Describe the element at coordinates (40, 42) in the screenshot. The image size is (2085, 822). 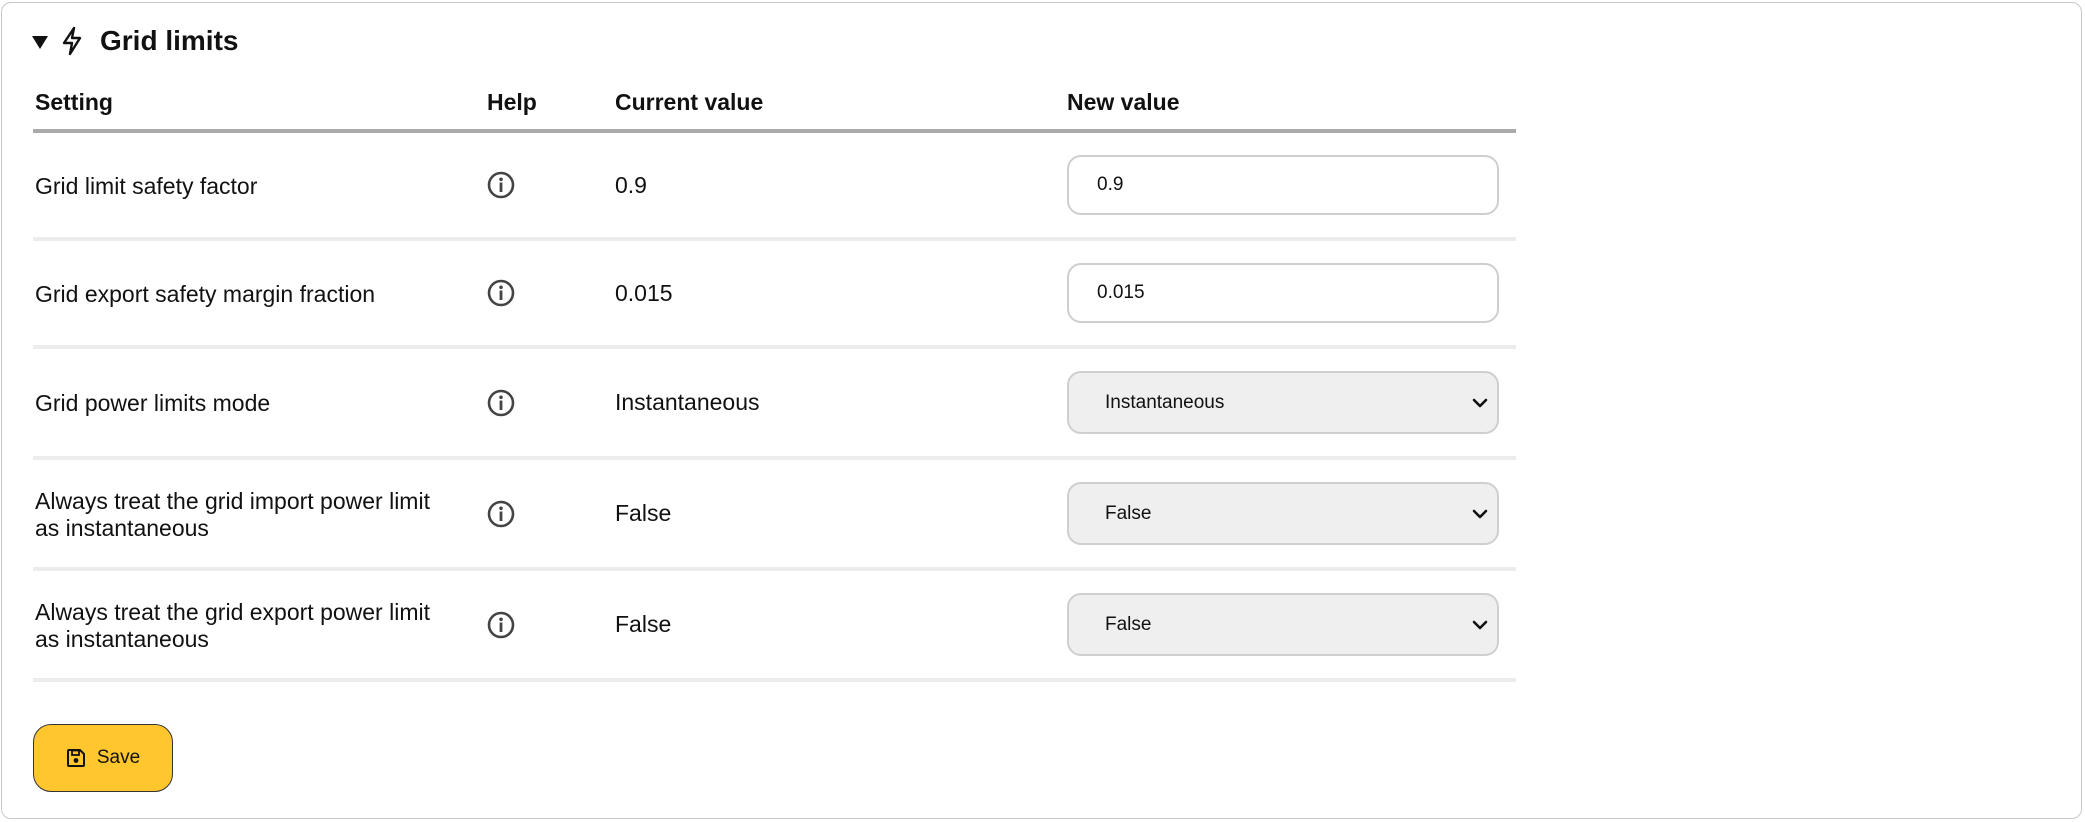
I see `caret-down-icon` at that location.